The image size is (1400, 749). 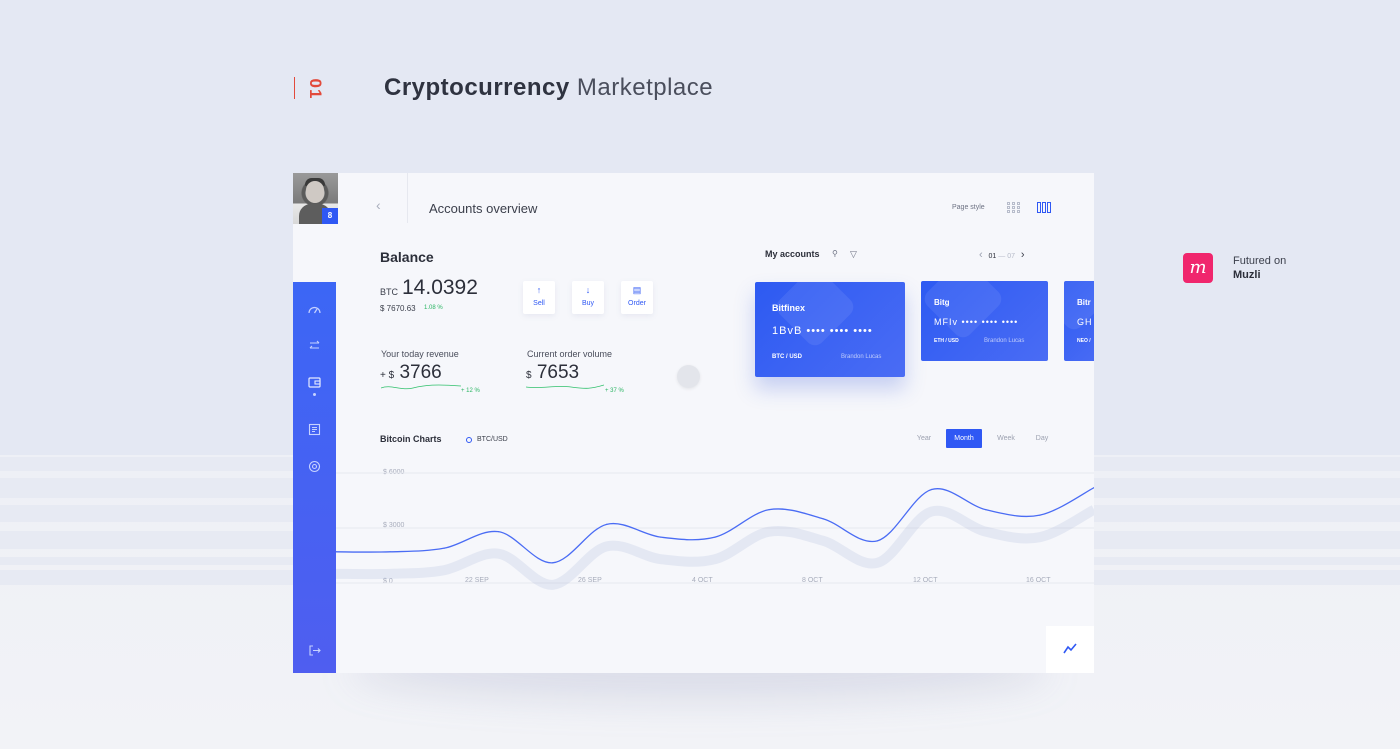 What do you see at coordinates (946, 341) in the screenshot?
I see `card-pair: ETH / USD` at bounding box center [946, 341].